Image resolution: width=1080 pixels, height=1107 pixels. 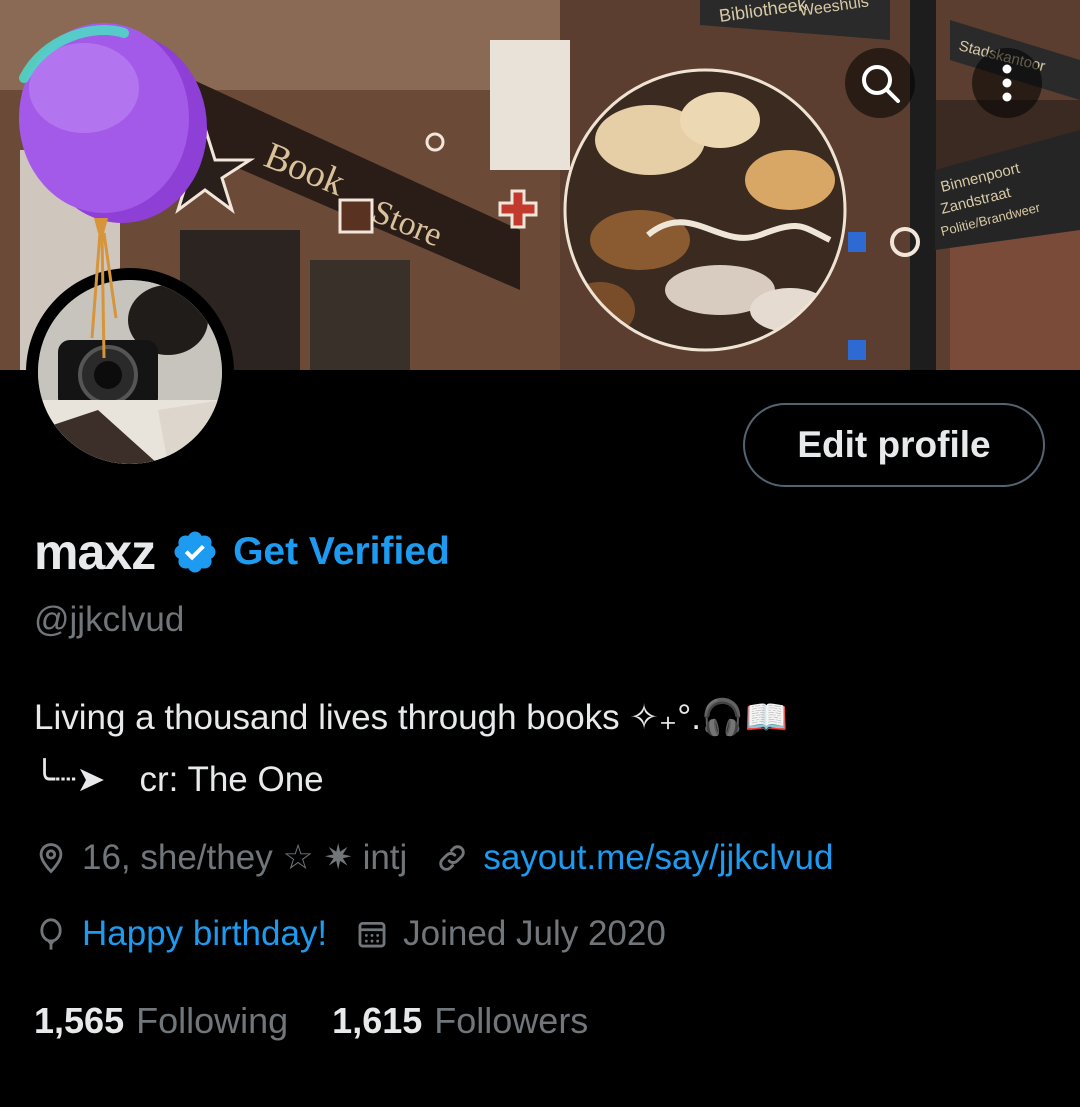 What do you see at coordinates (195, 552) in the screenshot?
I see `verified-badge-icon` at bounding box center [195, 552].